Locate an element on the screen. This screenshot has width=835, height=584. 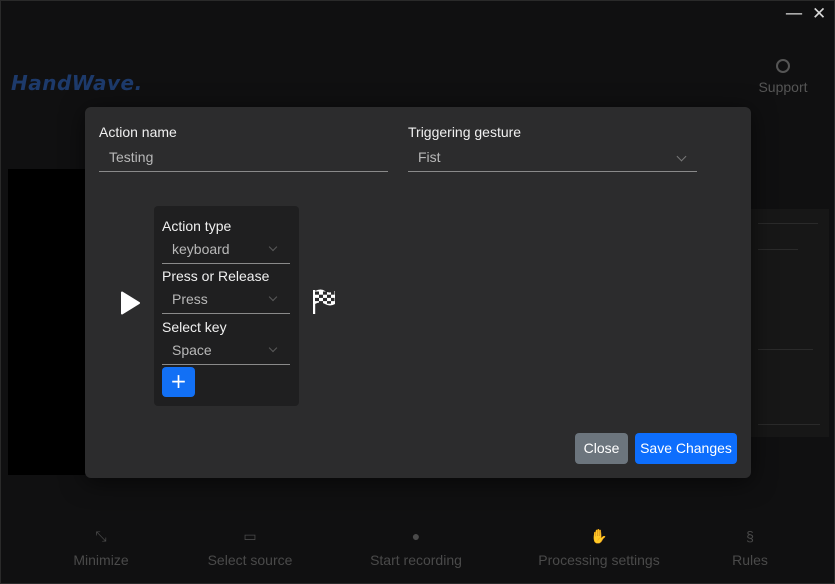
select-key-label: Select key is located at coordinates (194, 327).